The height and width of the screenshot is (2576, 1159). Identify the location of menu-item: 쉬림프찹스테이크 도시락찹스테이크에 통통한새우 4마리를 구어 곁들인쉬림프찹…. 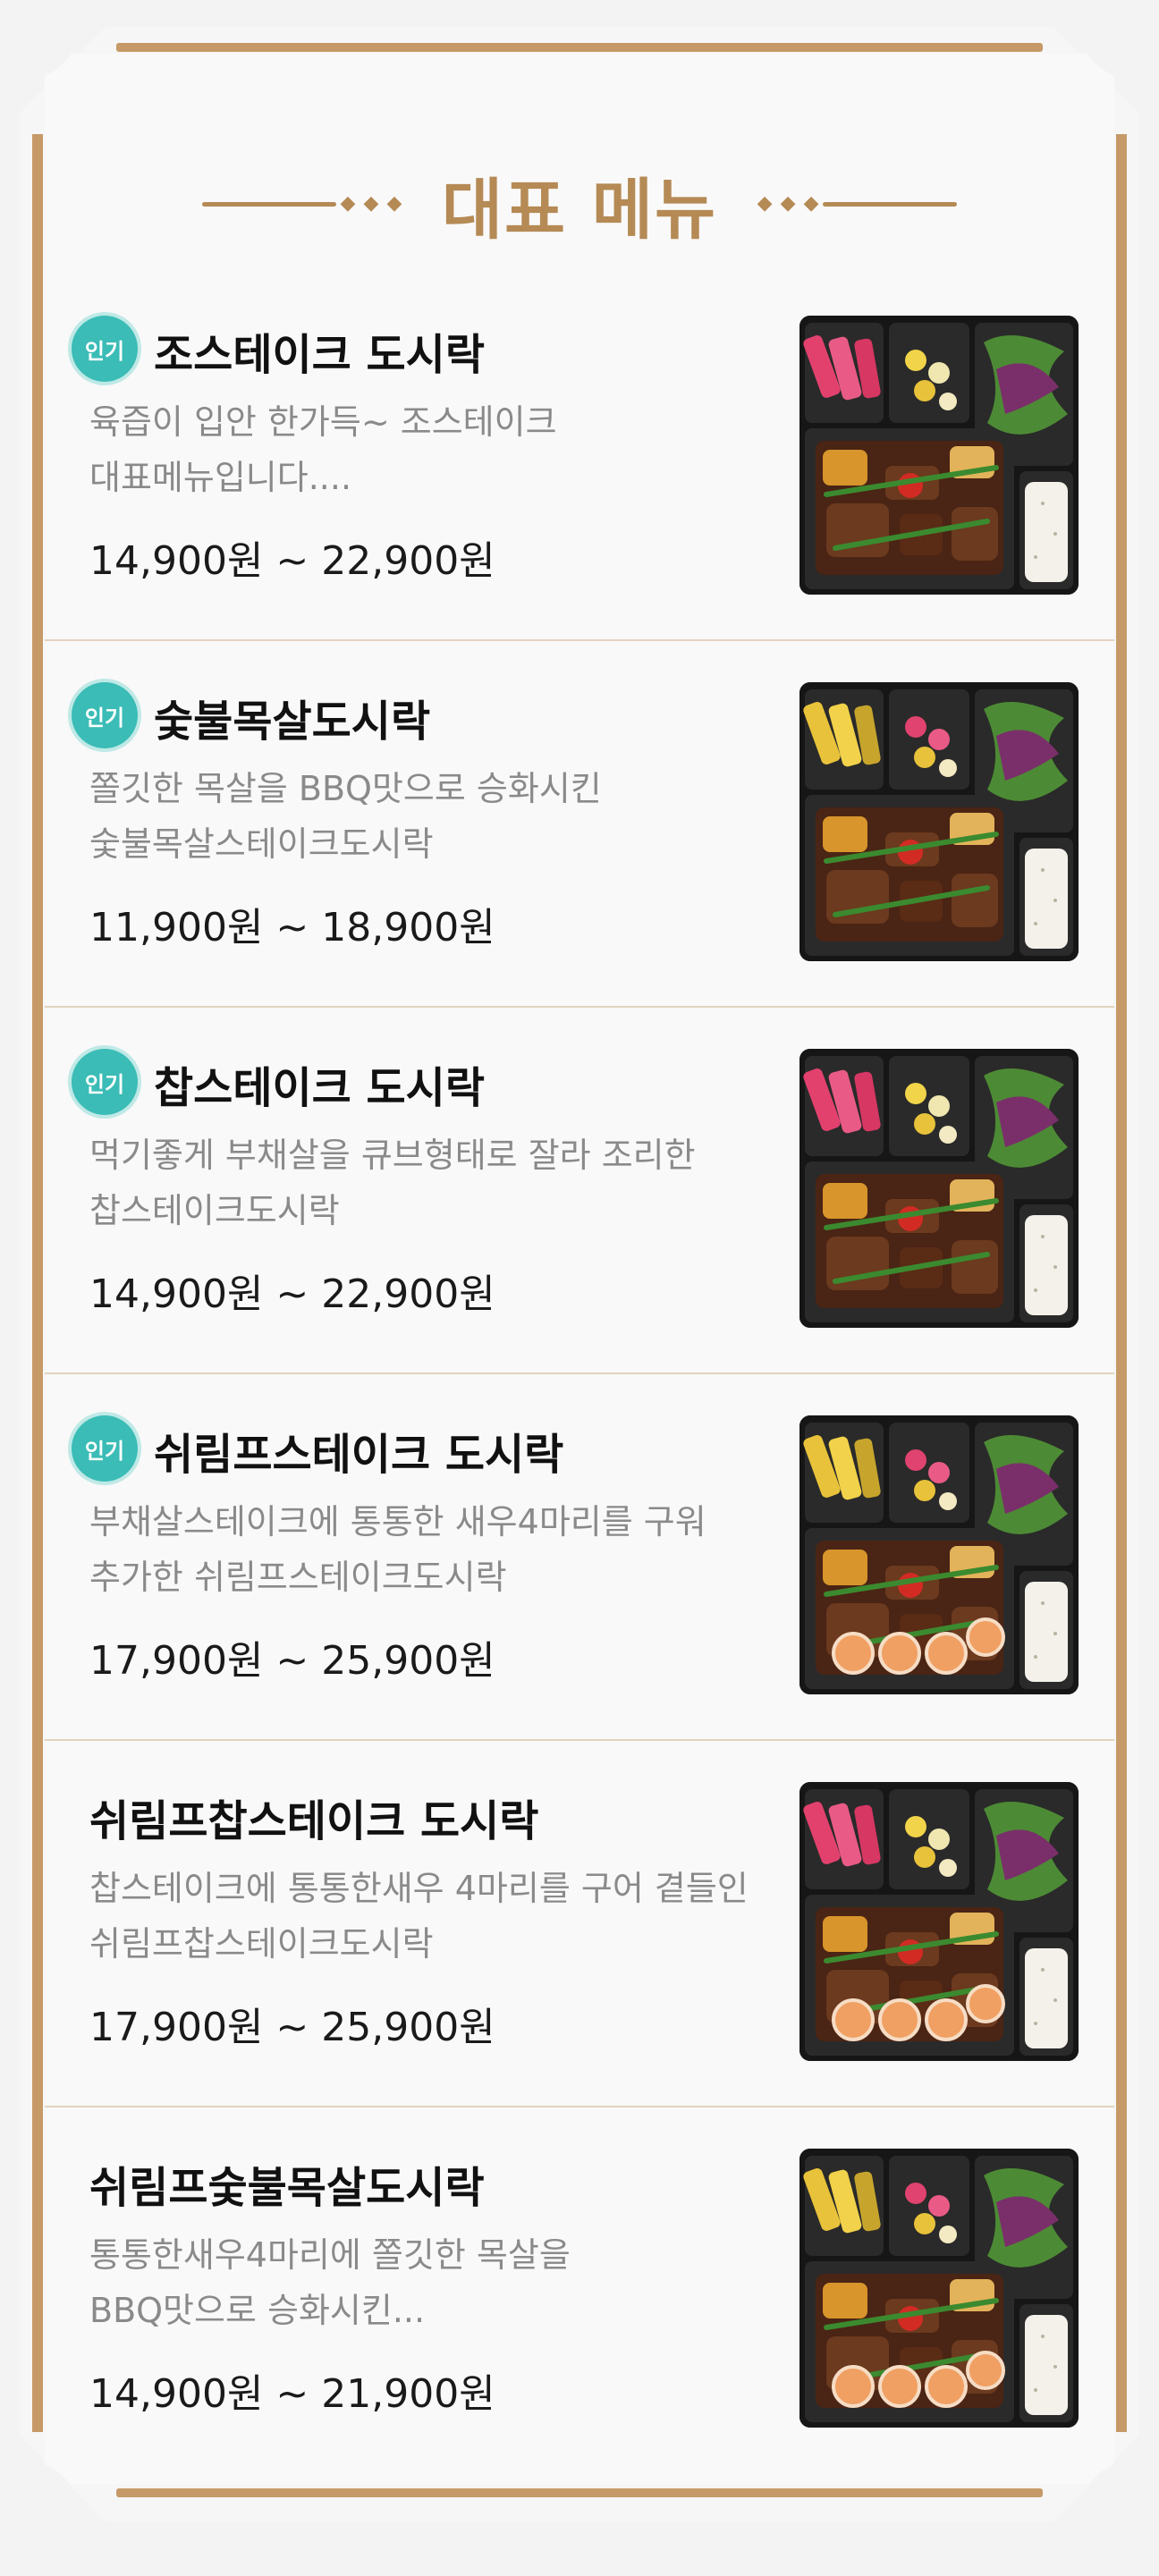
(579, 1923).